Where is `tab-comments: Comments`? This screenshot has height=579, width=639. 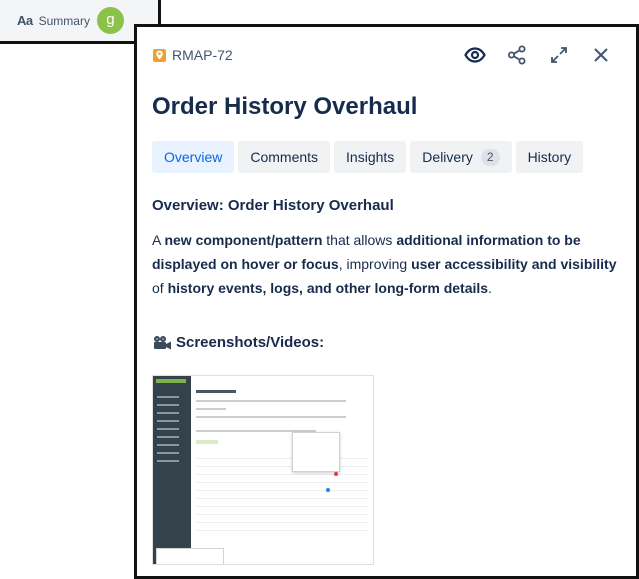
tab-comments: Comments is located at coordinates (284, 157).